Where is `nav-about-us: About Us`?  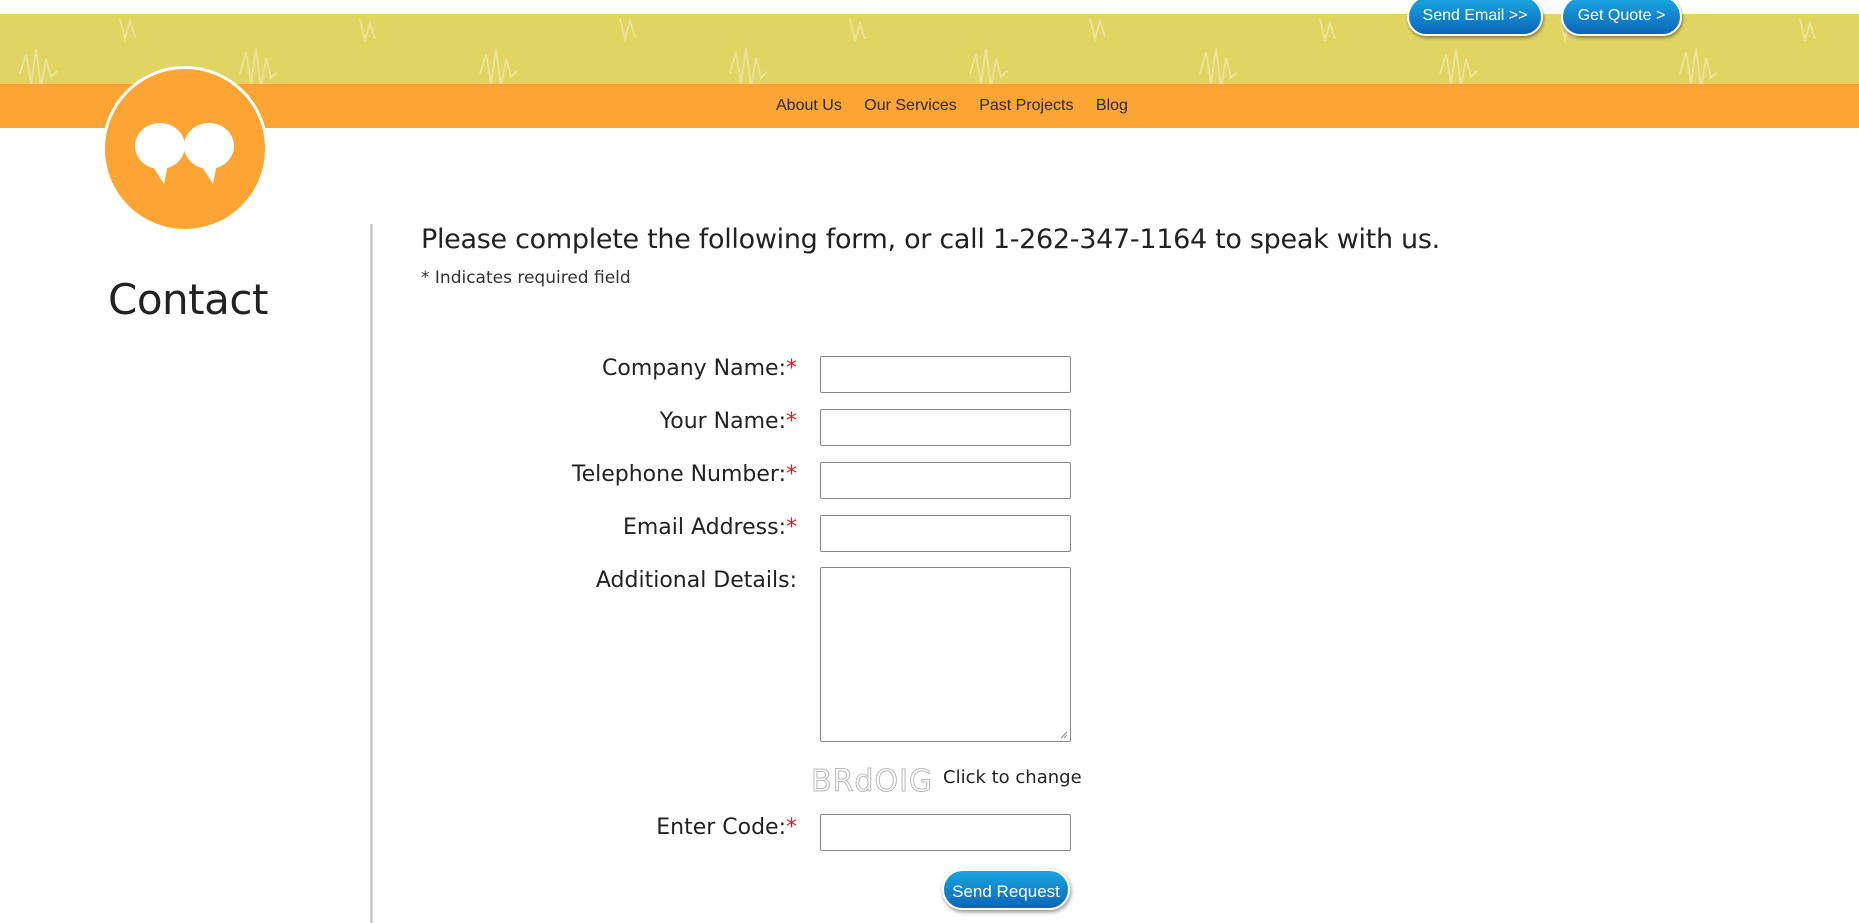
nav-about-us: About Us is located at coordinates (809, 106).